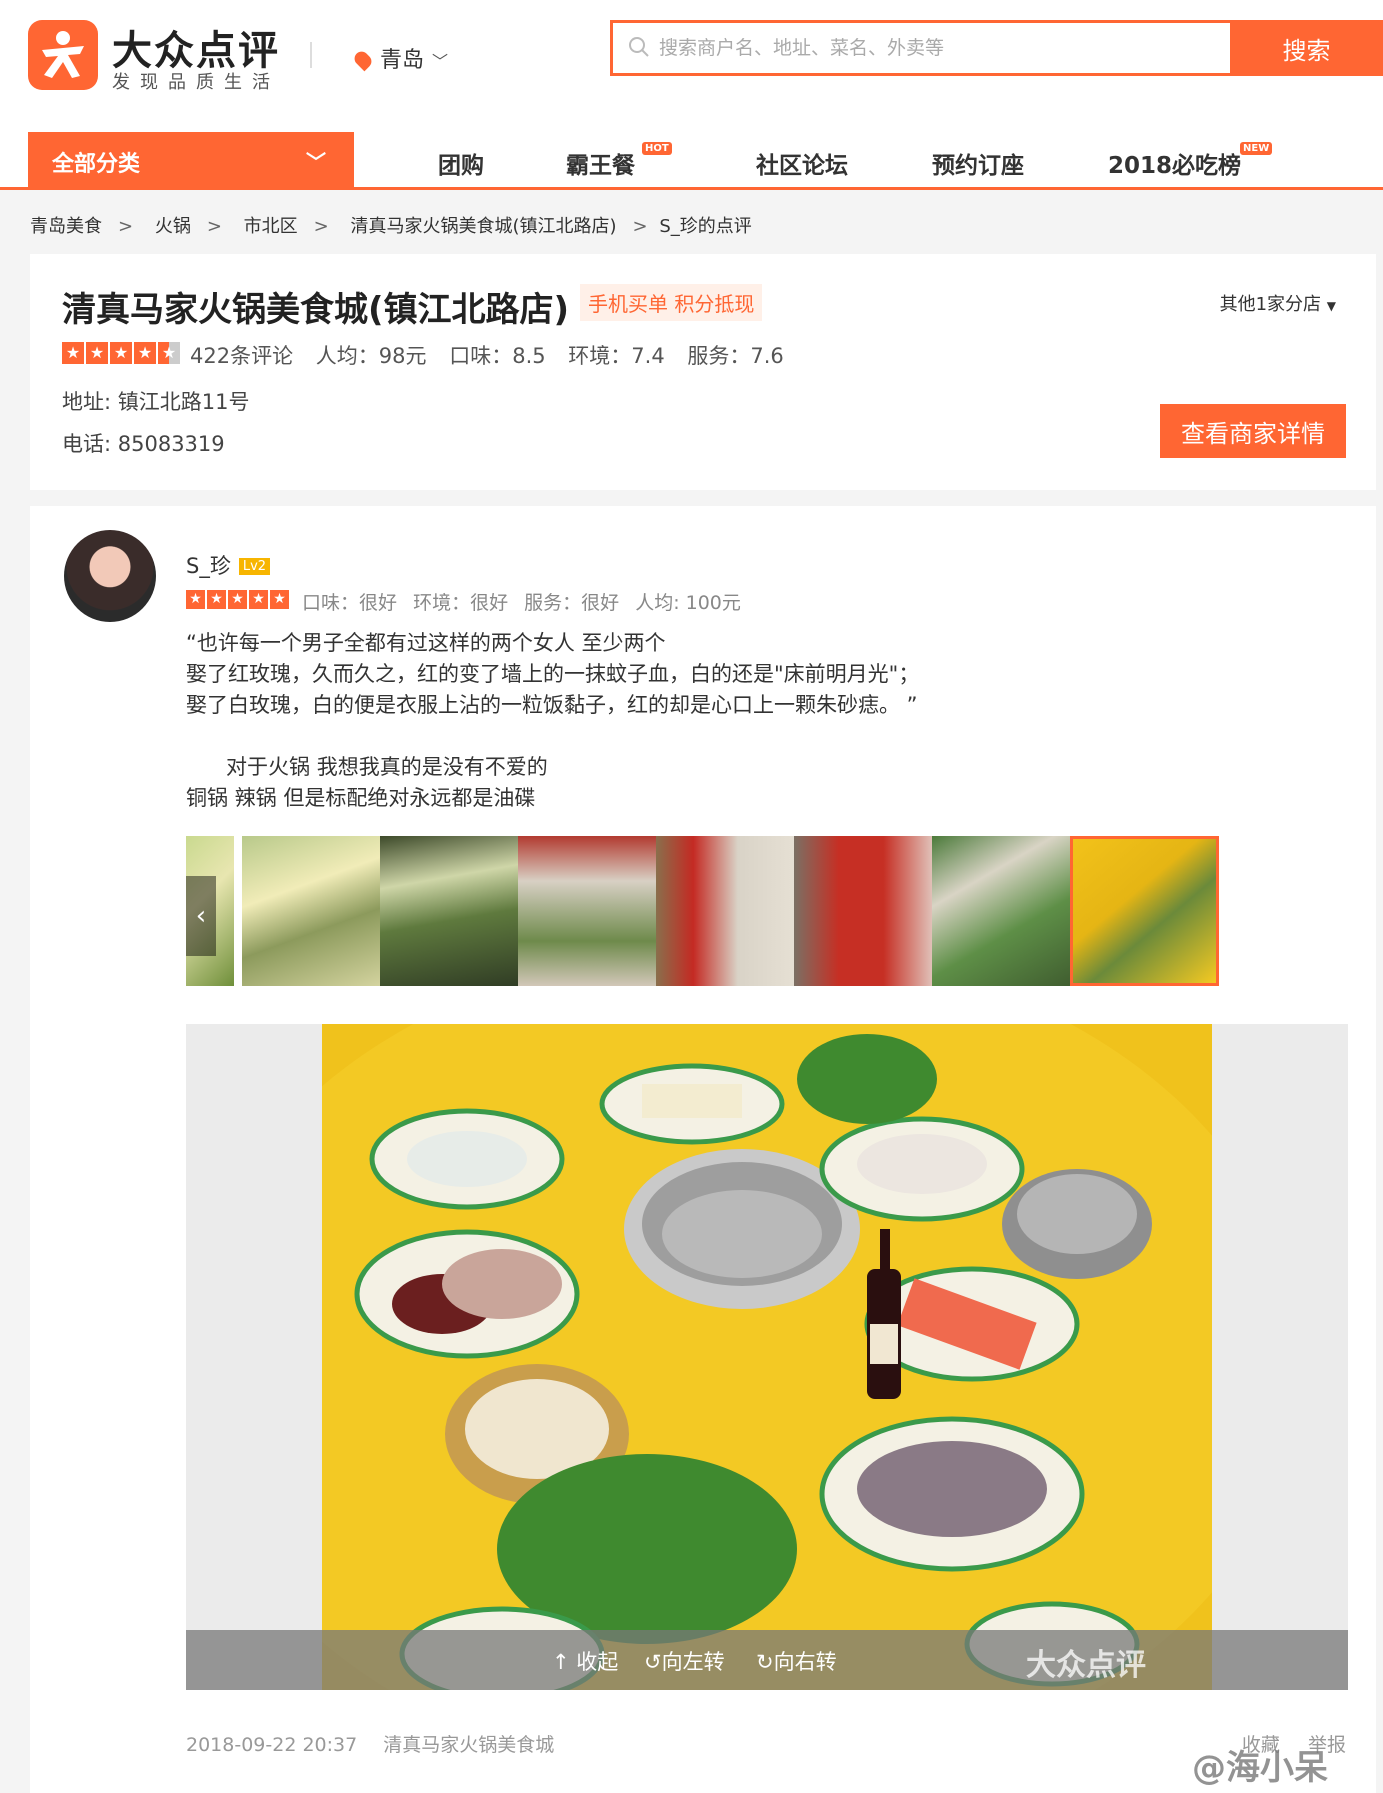 The height and width of the screenshot is (1793, 1383). What do you see at coordinates (361, 798) in the screenshot?
I see `review-line: 铜锅 辣锅 但是标配绝对永远都是油碟` at bounding box center [361, 798].